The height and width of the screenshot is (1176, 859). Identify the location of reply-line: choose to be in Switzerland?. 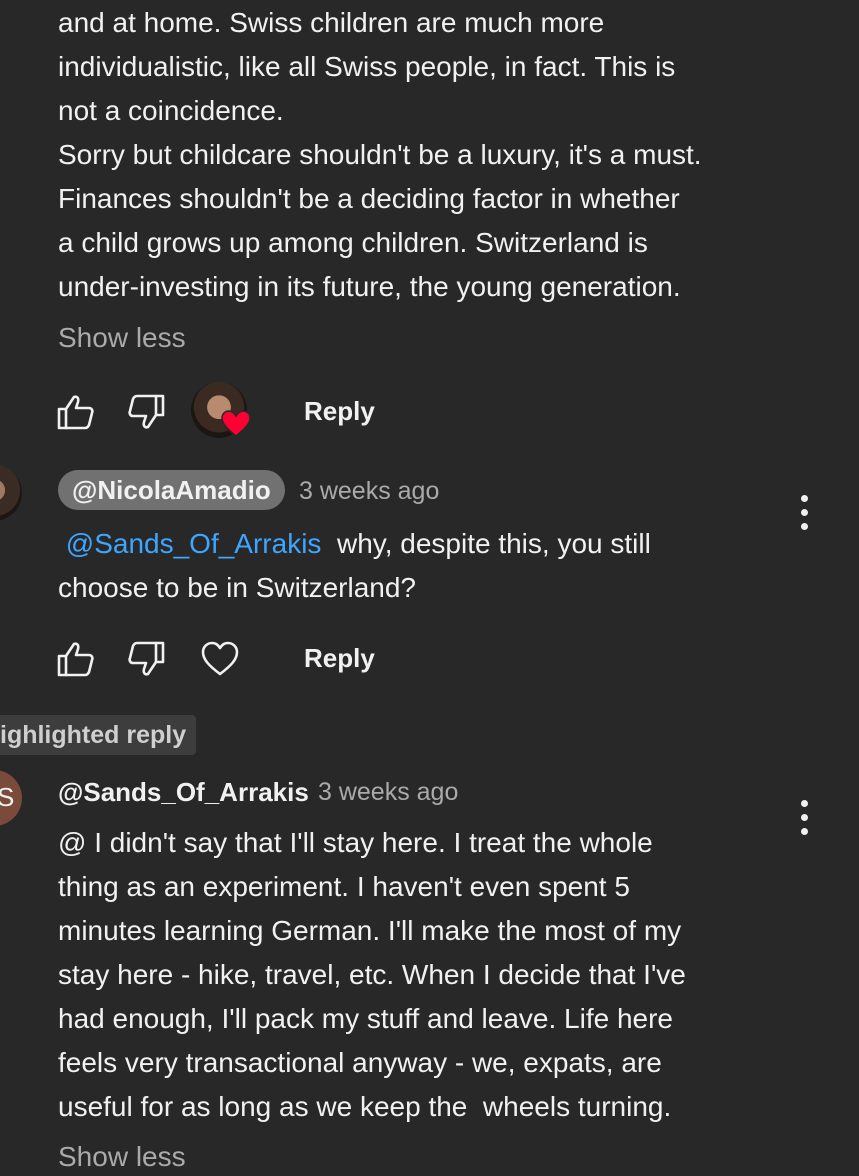
(237, 587).